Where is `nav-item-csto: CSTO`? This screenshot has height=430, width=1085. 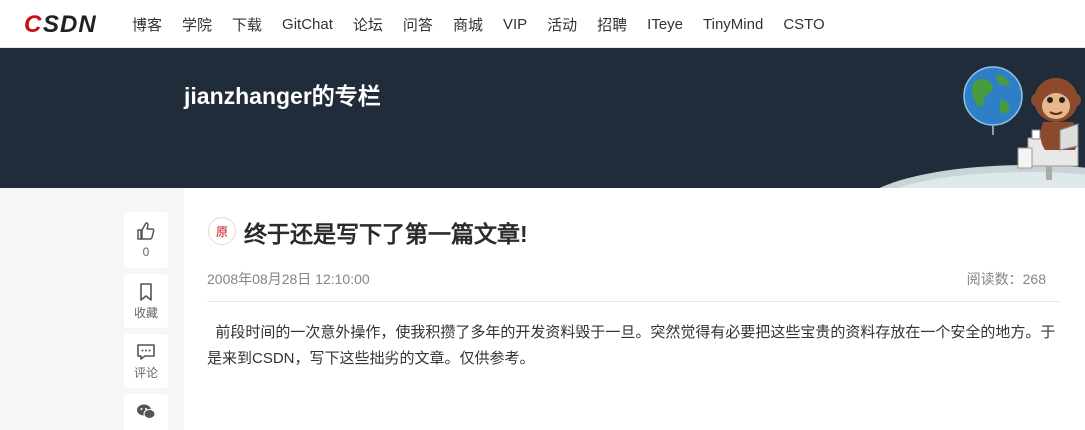 nav-item-csto: CSTO is located at coordinates (803, 24).